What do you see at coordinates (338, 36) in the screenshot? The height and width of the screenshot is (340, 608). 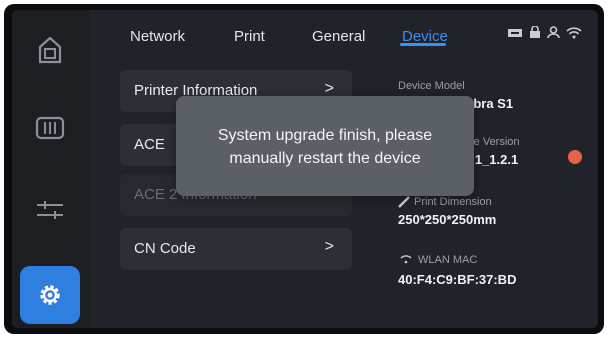 I see `tab-general: General` at bounding box center [338, 36].